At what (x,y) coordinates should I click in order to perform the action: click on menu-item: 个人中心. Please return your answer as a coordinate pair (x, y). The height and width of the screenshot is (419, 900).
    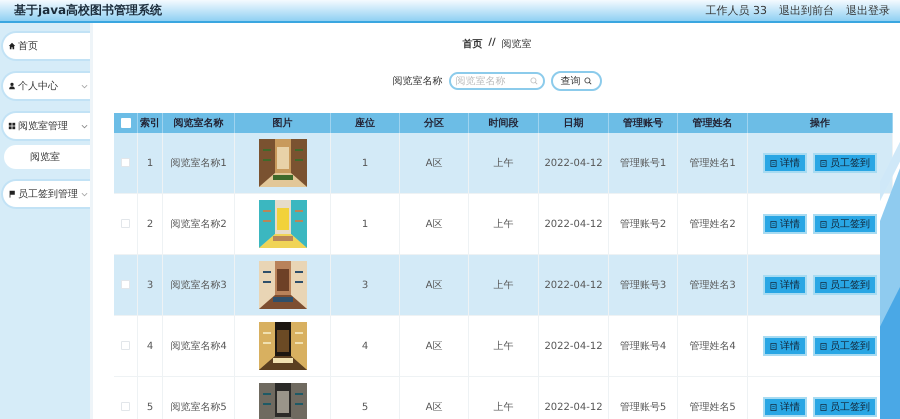
    Looking at the image, I should click on (45, 86).